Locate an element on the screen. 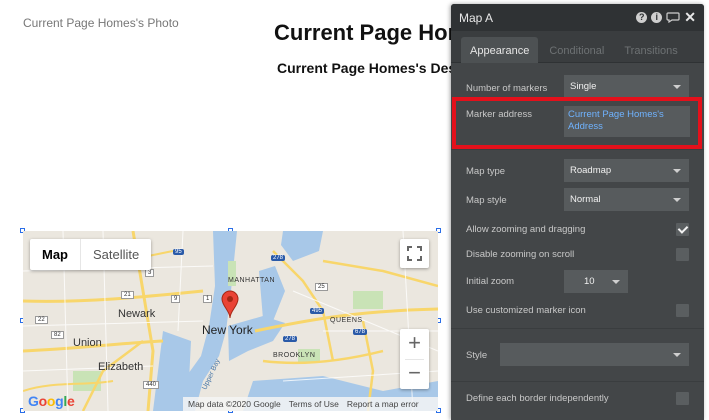 Image resolution: width=709 pixels, height=420 pixels. map-style-value: Normal is located at coordinates (585, 199).